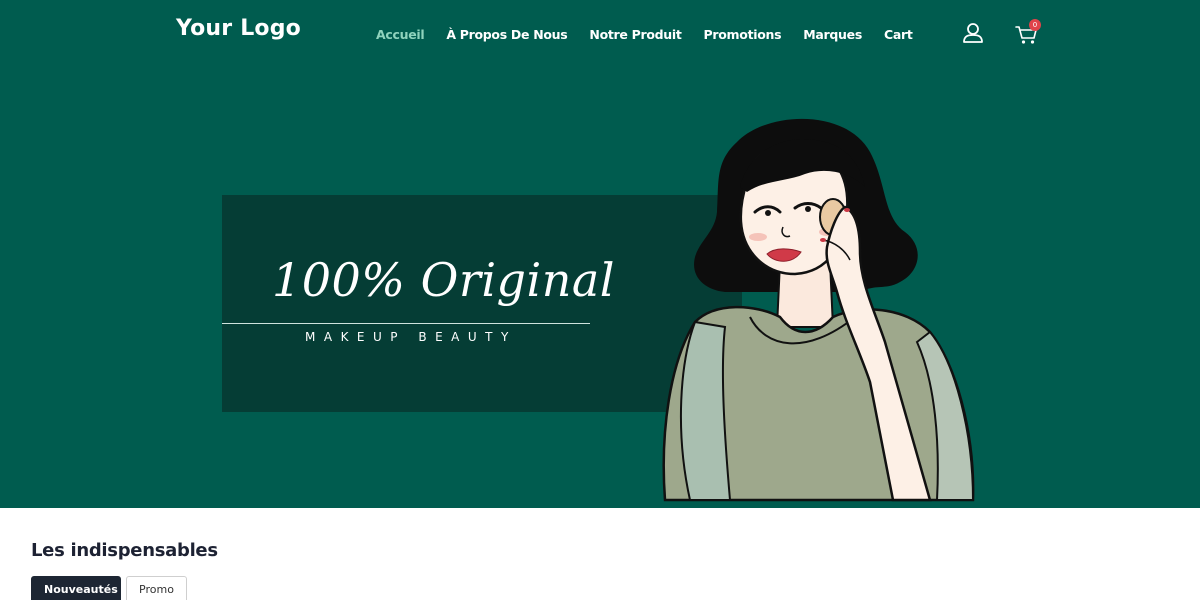 The image size is (1200, 600). I want to click on nav-item-products: Notre Produit, so click(635, 34).